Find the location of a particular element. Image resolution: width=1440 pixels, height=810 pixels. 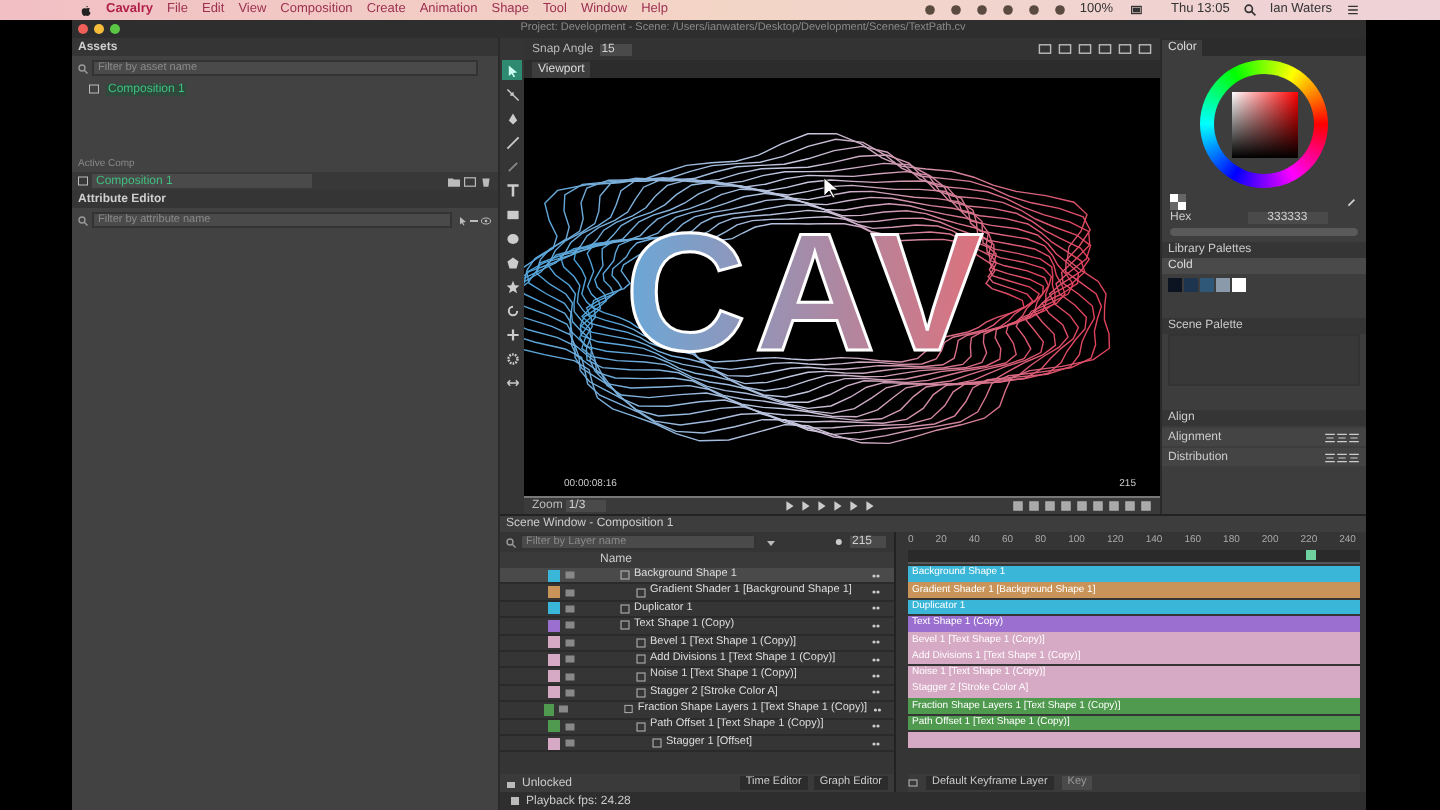

layers-icon is located at coordinates (913, 783).